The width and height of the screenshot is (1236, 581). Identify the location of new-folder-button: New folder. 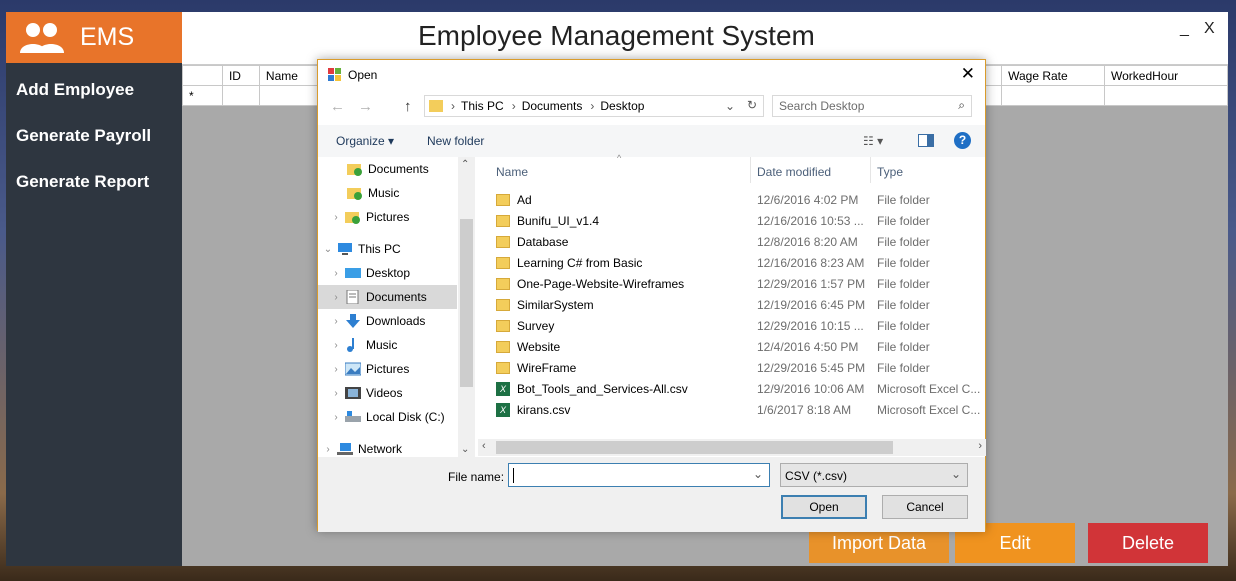
(455, 141).